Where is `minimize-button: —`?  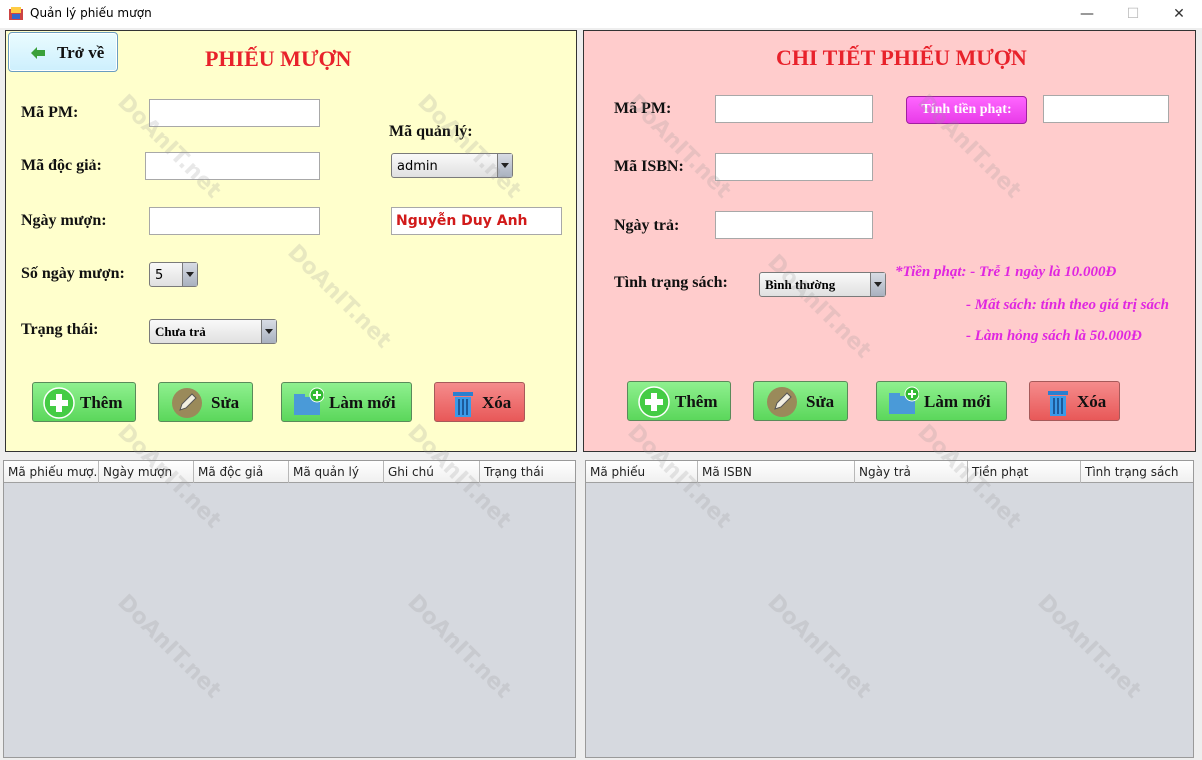 minimize-button: — is located at coordinates (1087, 14).